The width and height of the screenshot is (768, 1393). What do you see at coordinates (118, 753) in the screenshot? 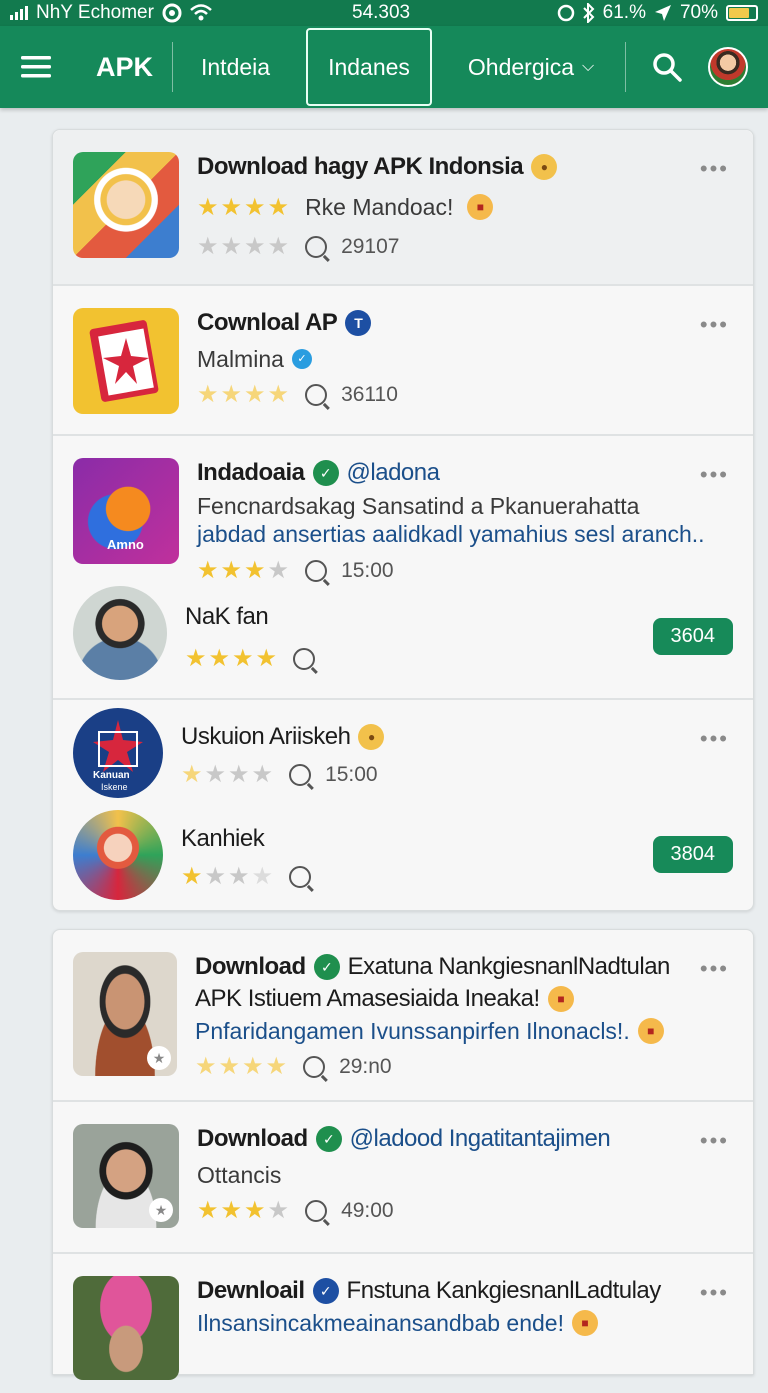
I see `app-thumbnail: Kanuan Iskene` at bounding box center [118, 753].